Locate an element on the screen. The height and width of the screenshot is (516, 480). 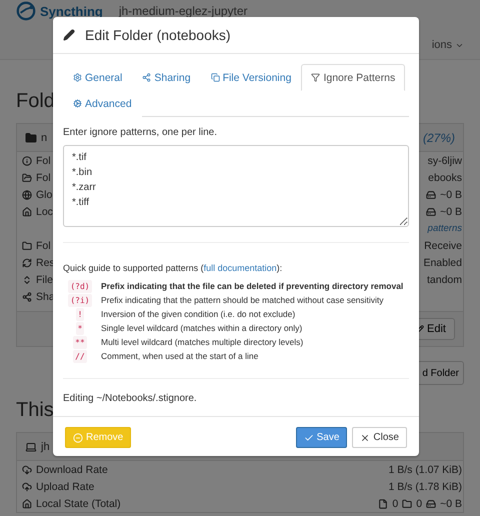
device-icon is located at coordinates (31, 446).